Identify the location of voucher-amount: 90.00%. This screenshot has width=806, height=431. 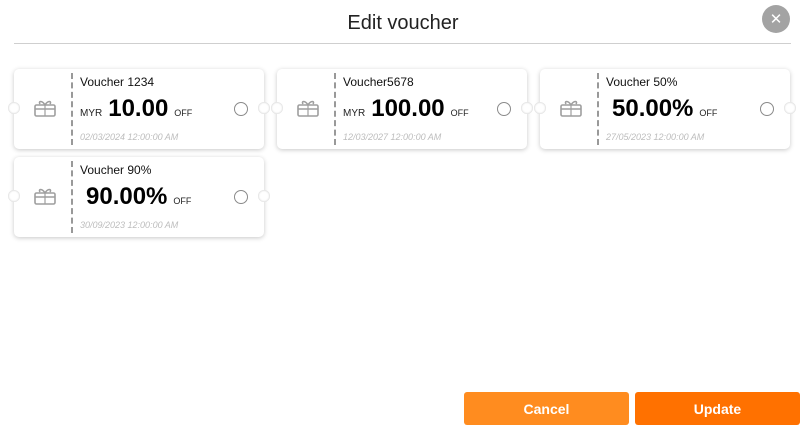
(127, 196).